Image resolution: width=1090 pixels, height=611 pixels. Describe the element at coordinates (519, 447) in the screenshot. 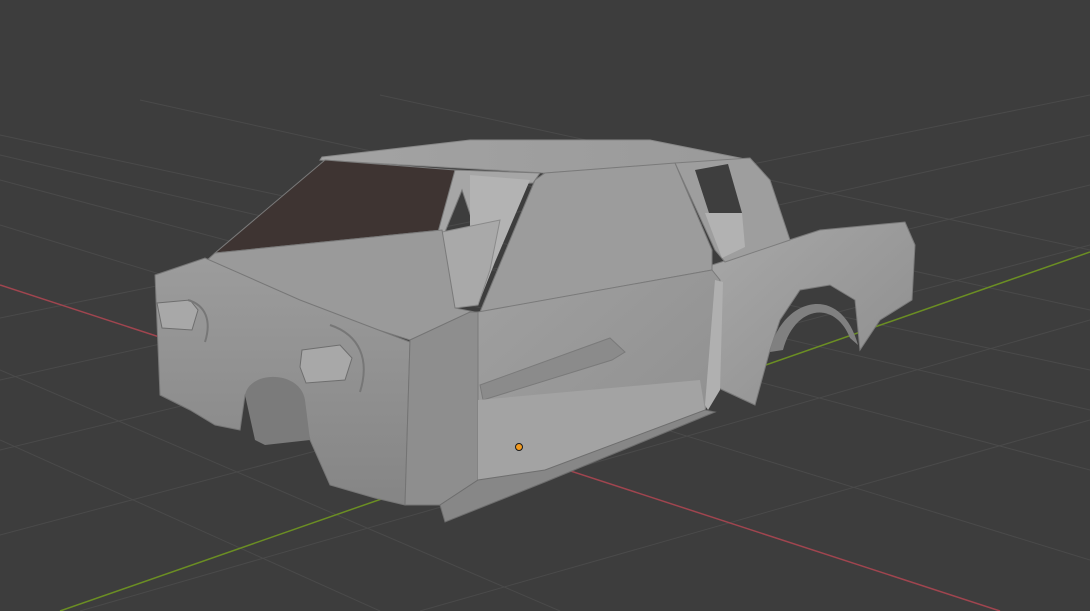

I see `object-origin-icon` at that location.